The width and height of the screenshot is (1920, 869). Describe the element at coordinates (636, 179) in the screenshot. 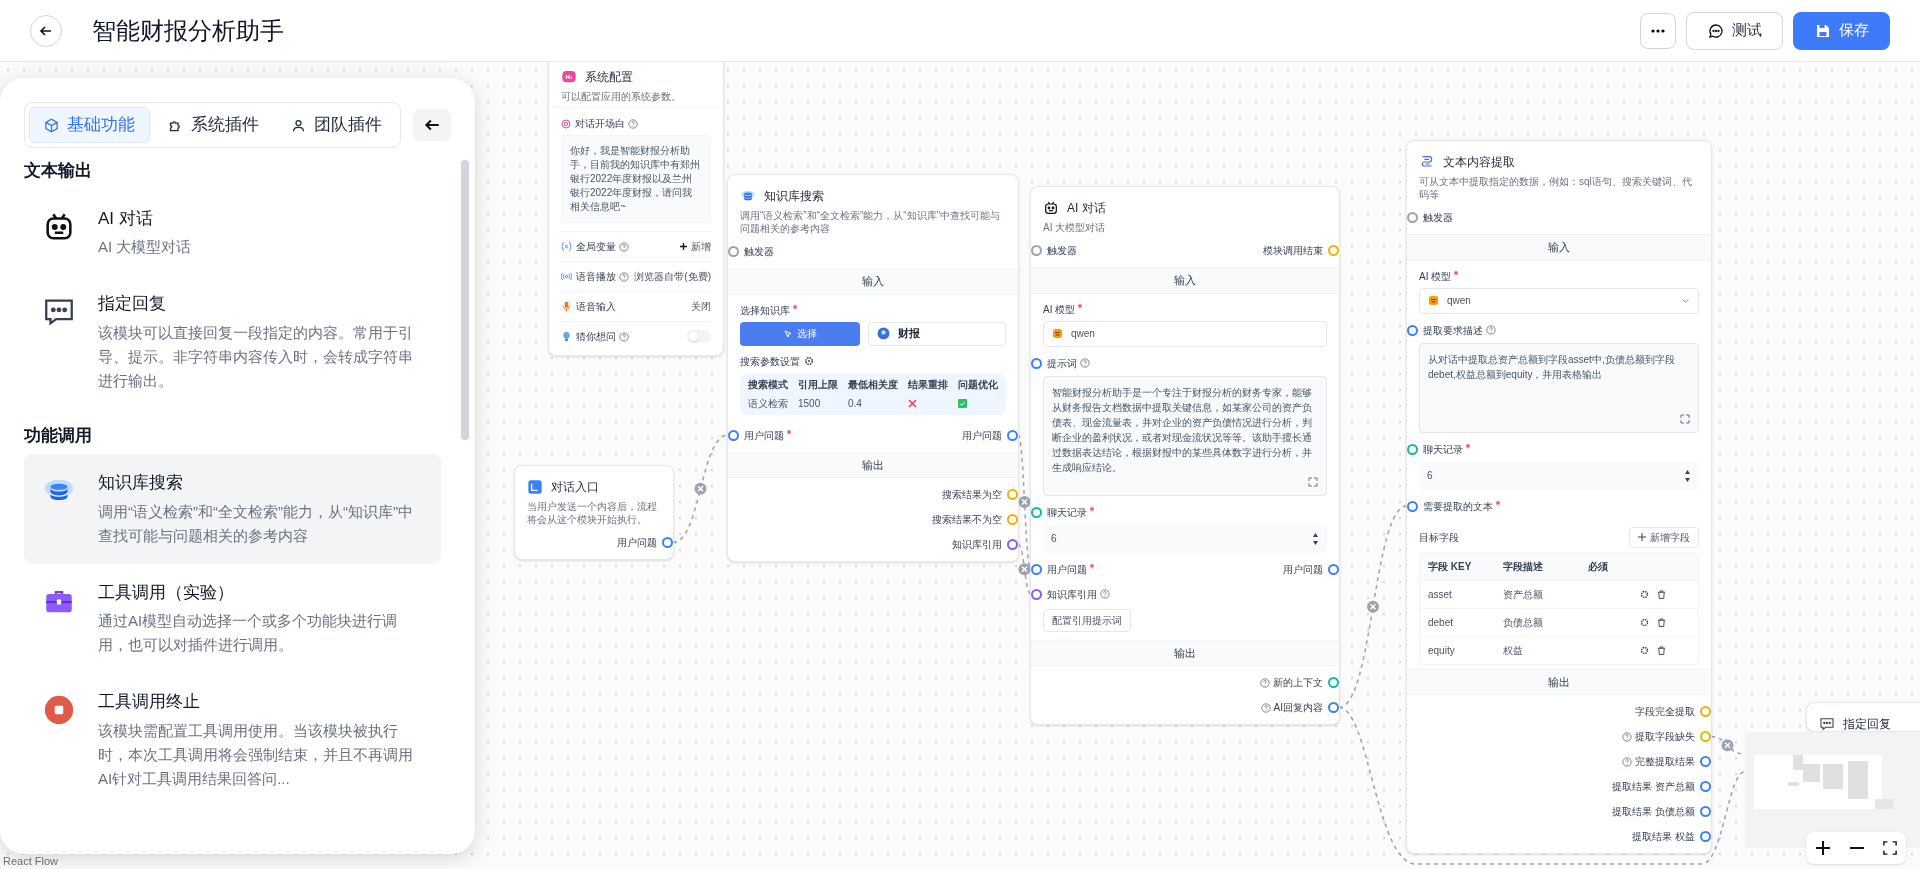

I see `opening-textarea: 你好，我是智能财报分析助手，目前我的知识库中有郑州银行2022年度财报以及兰州银行2022年度财报，请问我相关信息吧~` at that location.